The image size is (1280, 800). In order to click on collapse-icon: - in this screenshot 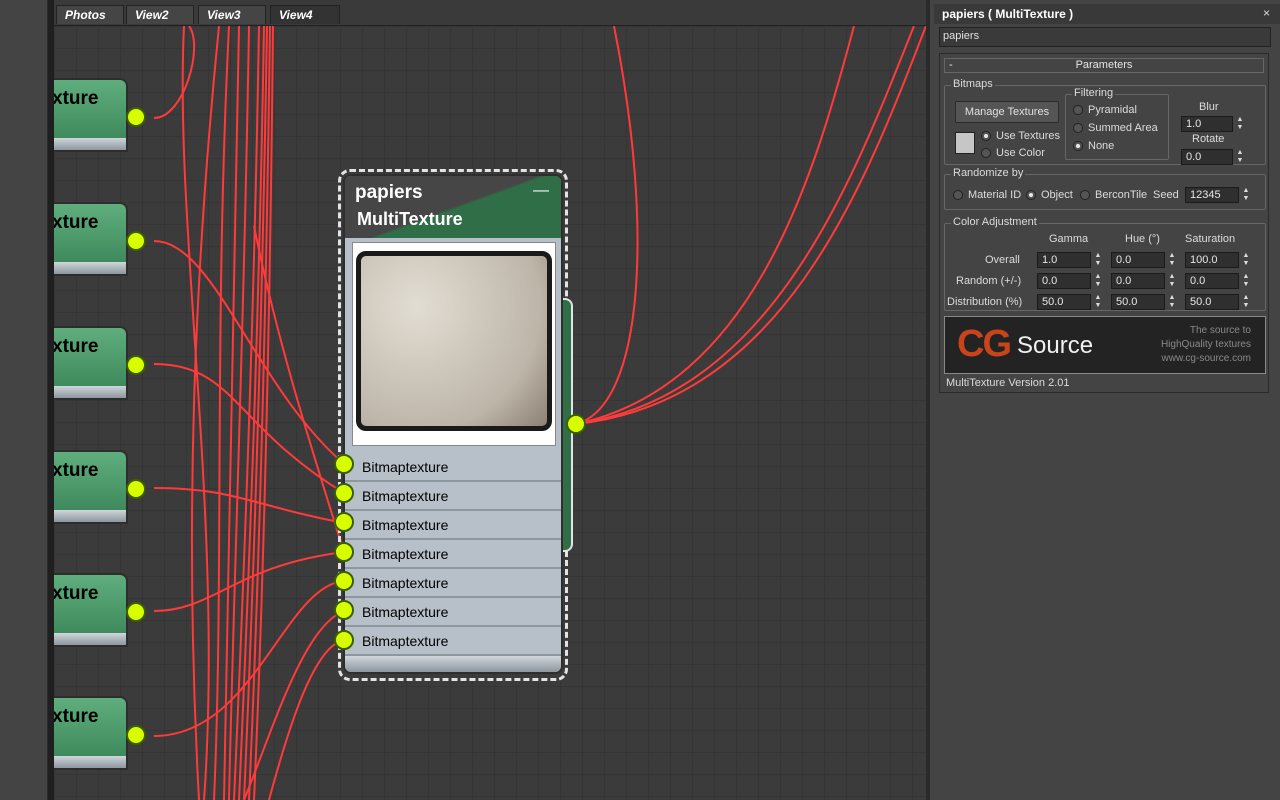, I will do `click(951, 65)`.